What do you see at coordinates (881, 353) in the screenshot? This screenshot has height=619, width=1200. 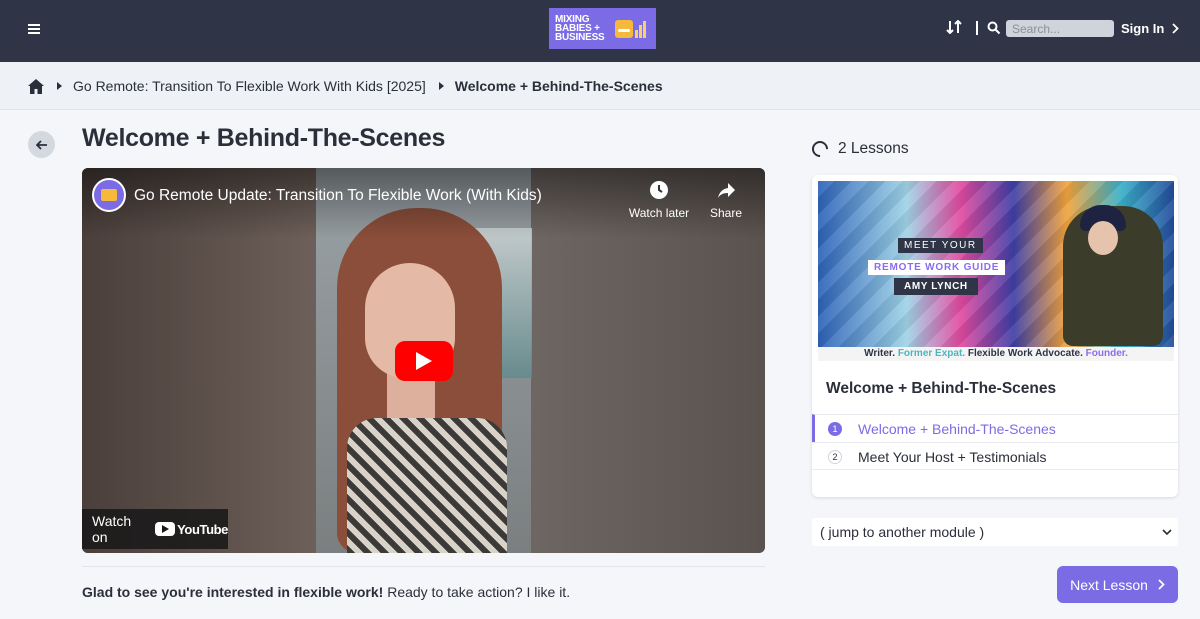 I see `caption-part: Writer.` at bounding box center [881, 353].